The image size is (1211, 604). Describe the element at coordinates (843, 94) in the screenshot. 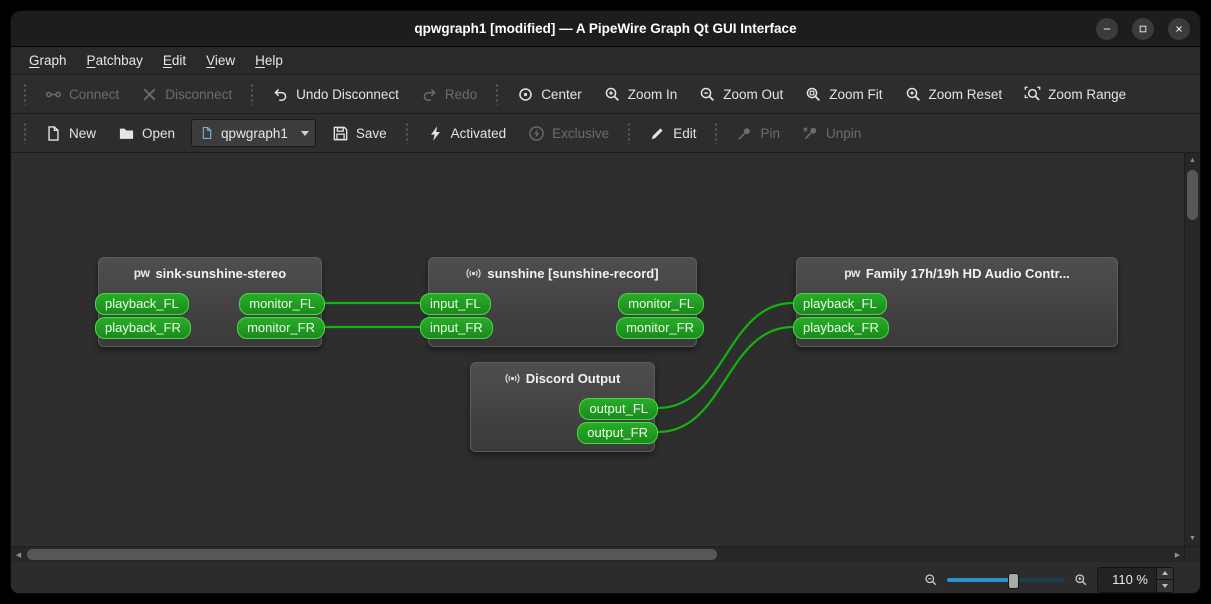

I see `zoom-fit-button: Zoom Fit` at that location.